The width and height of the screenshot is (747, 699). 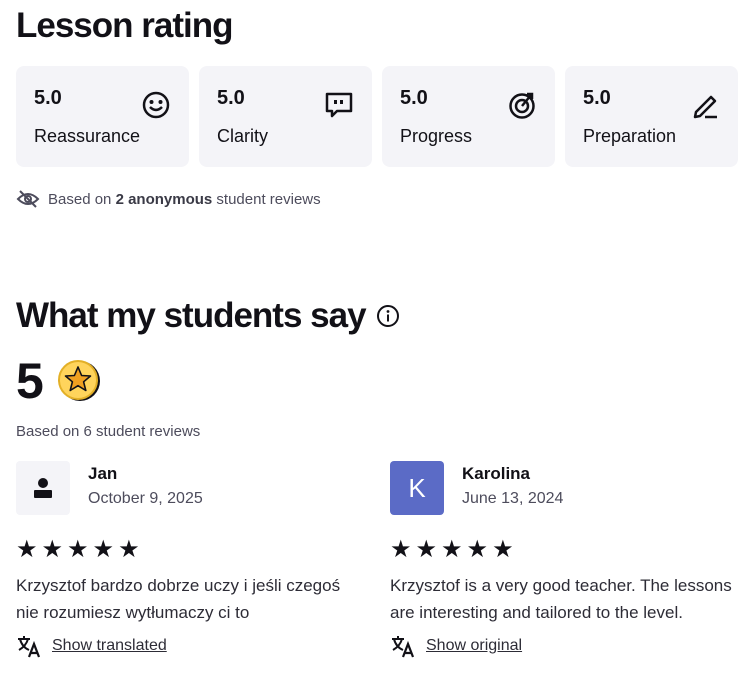 I want to click on review-date: June 13, 2024, so click(x=513, y=498).